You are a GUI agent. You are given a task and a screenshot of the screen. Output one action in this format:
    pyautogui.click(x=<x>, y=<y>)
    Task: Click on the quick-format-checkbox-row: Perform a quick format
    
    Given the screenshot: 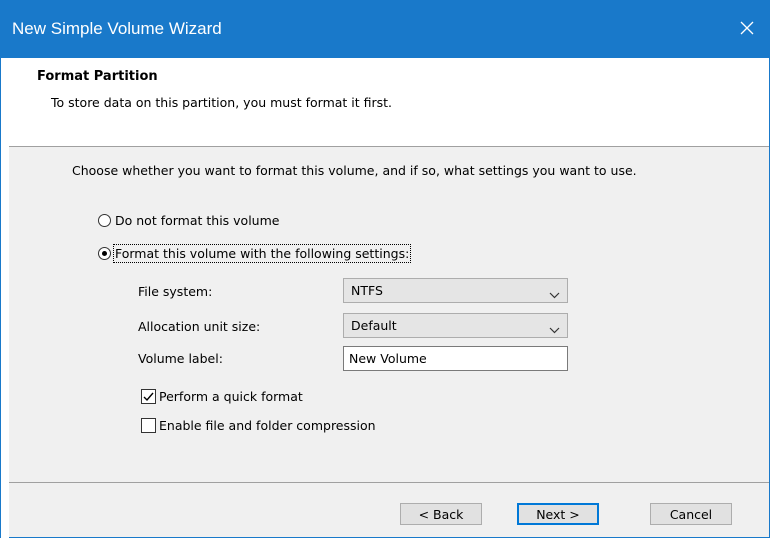 What is the action you would take?
    pyautogui.click(x=222, y=396)
    